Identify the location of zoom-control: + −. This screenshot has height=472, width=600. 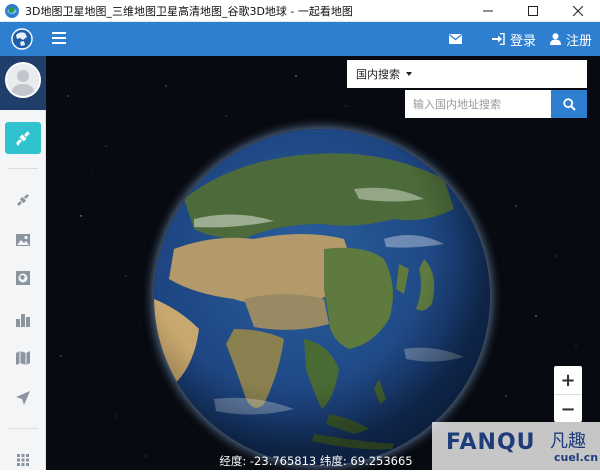
(568, 394).